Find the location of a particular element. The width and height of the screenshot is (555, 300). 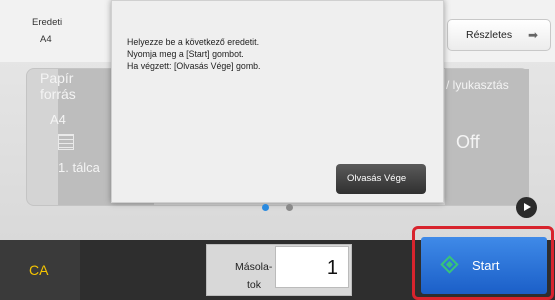

paper-source-label-line2: forrás is located at coordinates (58, 94).